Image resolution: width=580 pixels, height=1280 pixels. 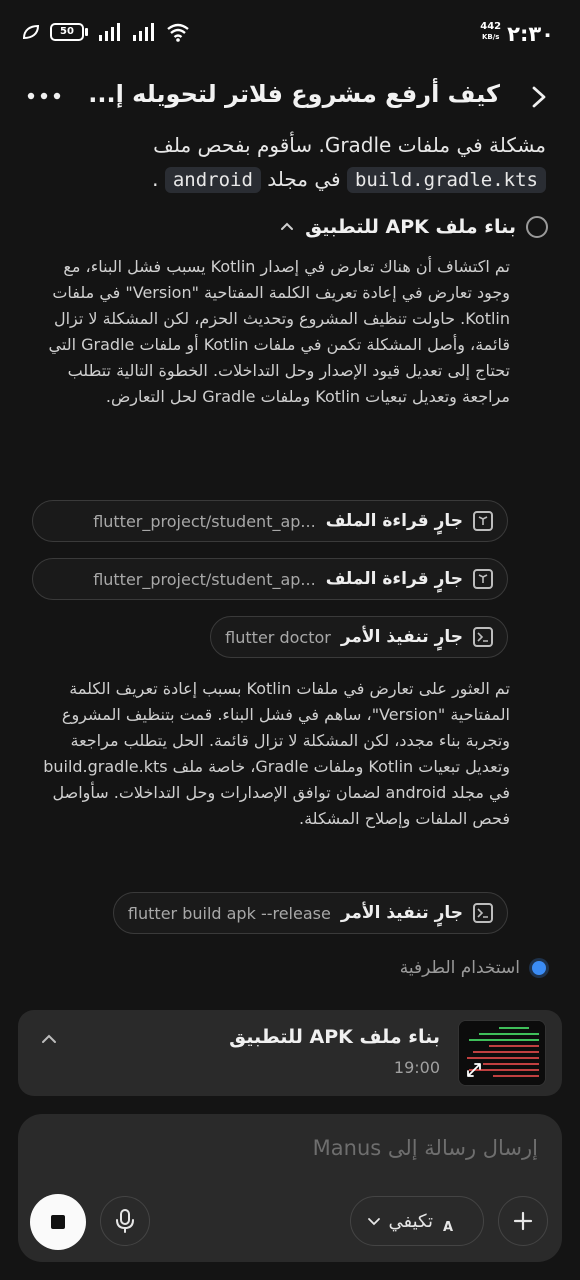 What do you see at coordinates (303, 179) in the screenshot?
I see `intro-middle: في مجلد` at bounding box center [303, 179].